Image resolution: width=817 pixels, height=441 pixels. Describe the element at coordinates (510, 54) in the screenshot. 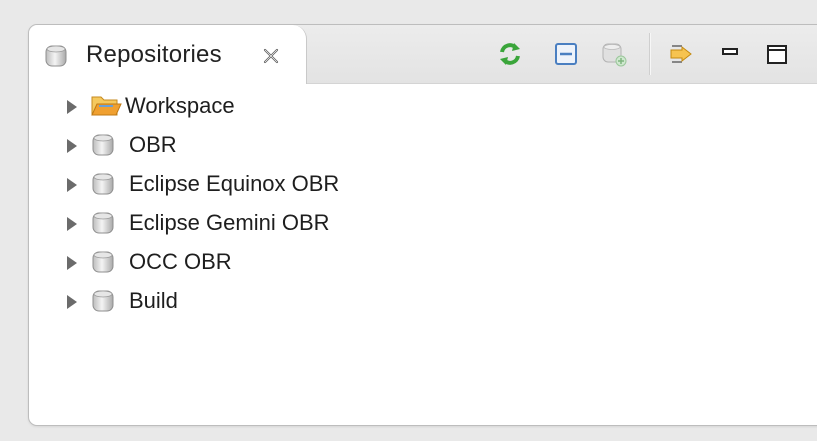

I see `refresh-icon` at that location.